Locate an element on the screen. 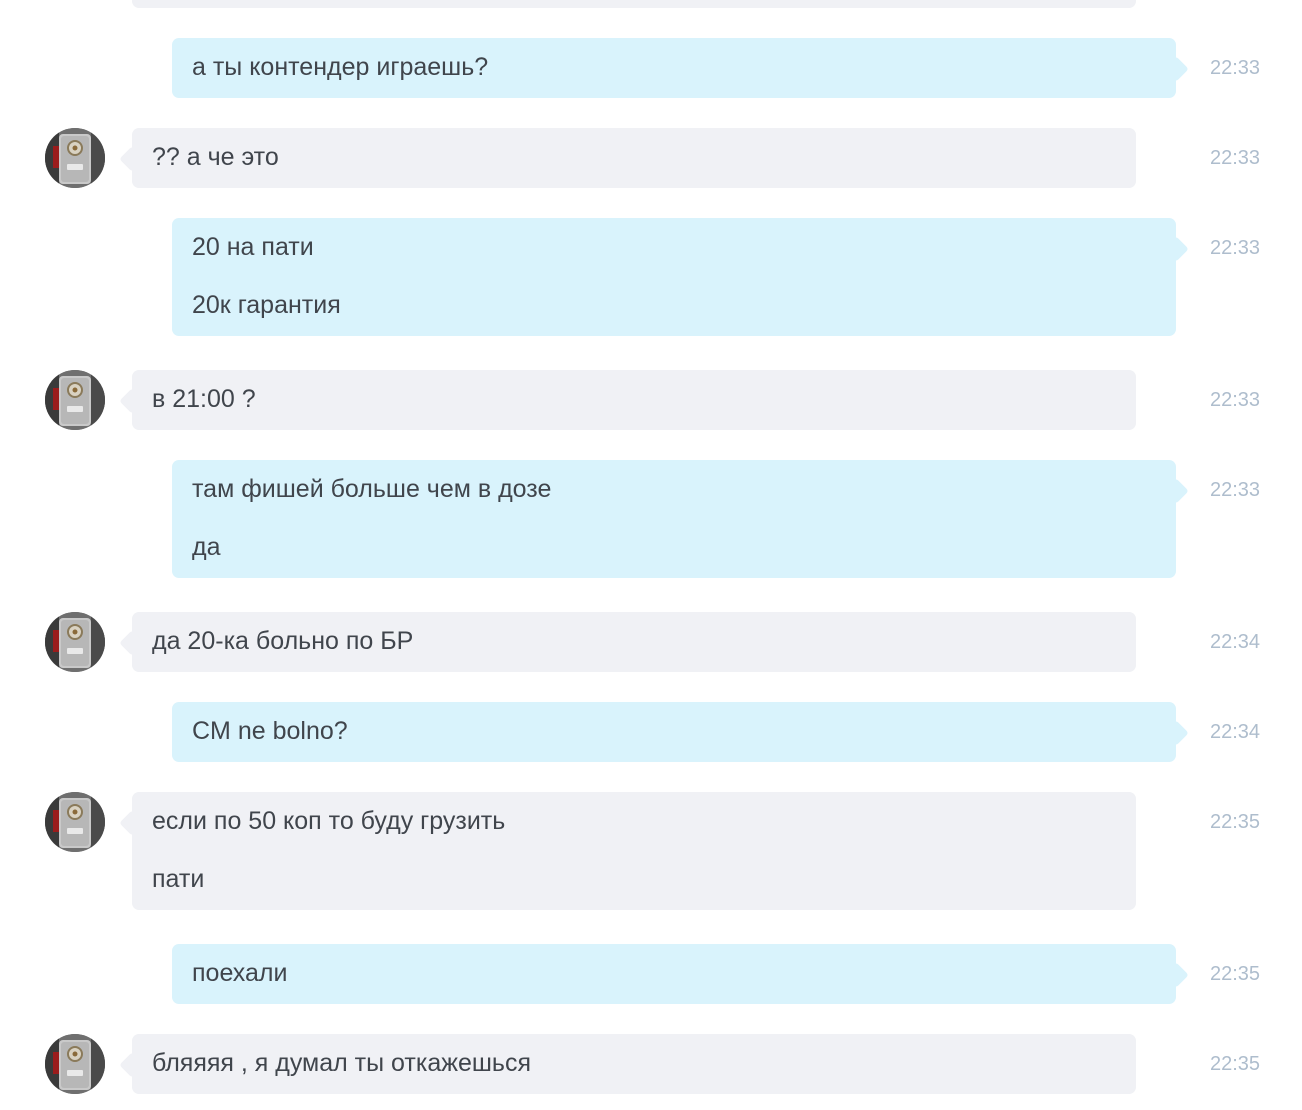 This screenshot has height=1110, width=1302. outgoing-message: CM ne bolno? 22:34 is located at coordinates (651, 732).